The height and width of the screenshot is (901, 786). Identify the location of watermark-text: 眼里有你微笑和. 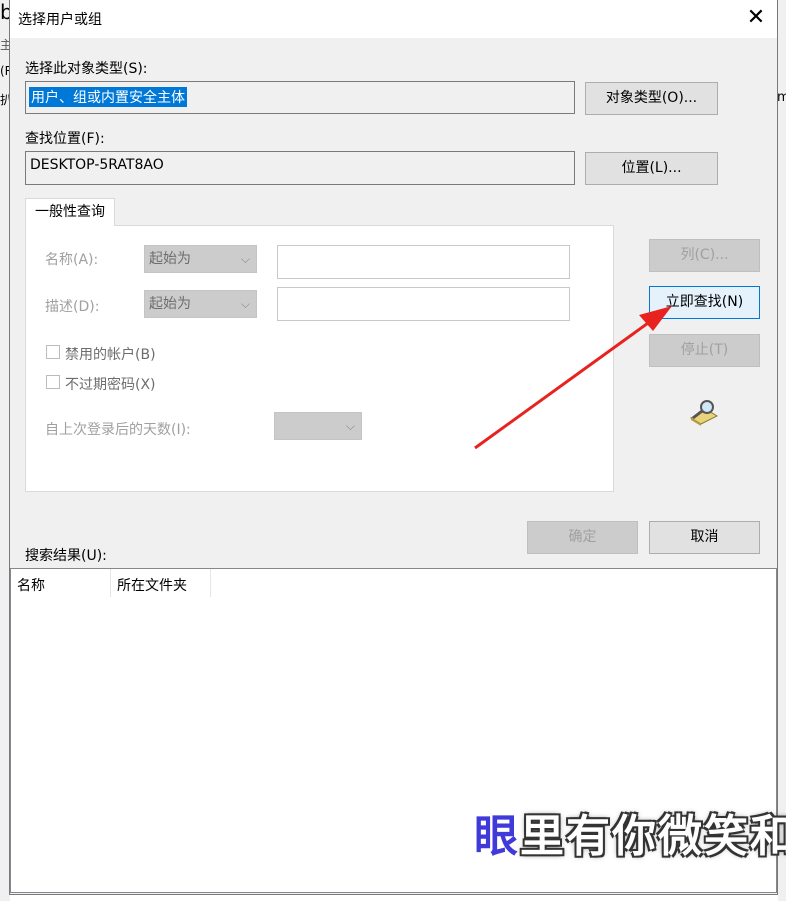
(630, 832).